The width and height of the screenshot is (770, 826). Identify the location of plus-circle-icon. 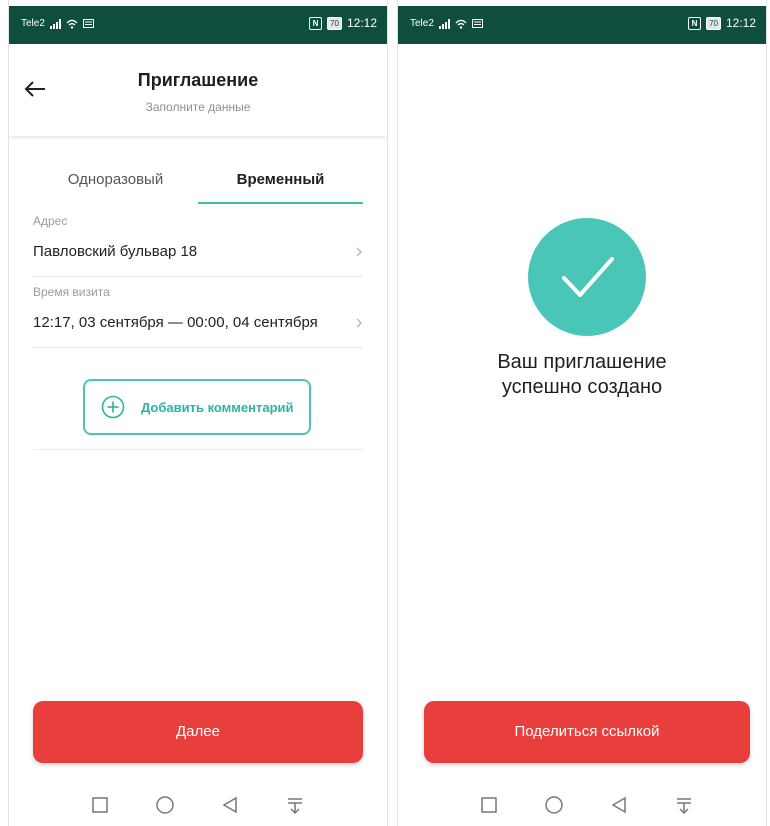
(113, 407).